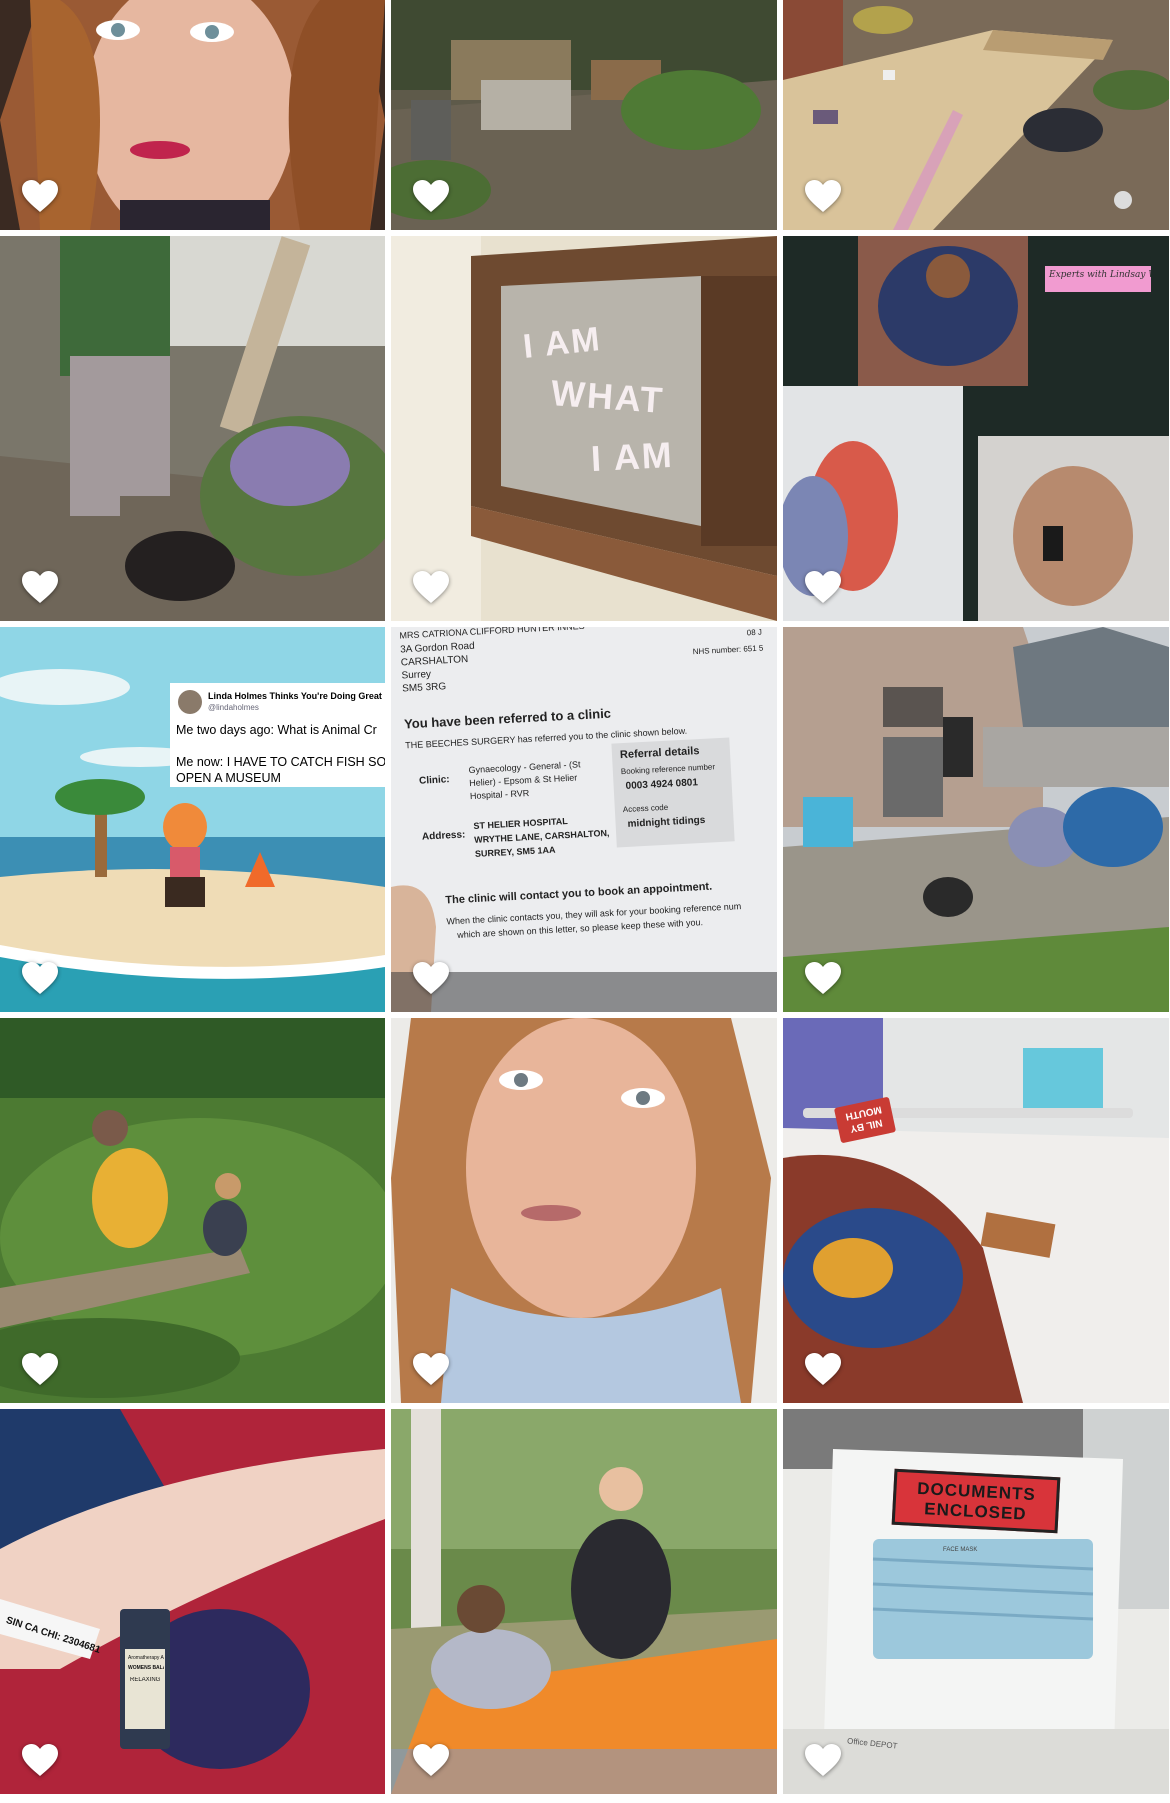  What do you see at coordinates (276, 730) in the screenshot?
I see `tweet-line: Me two days ago: What is Animal Cr` at bounding box center [276, 730].